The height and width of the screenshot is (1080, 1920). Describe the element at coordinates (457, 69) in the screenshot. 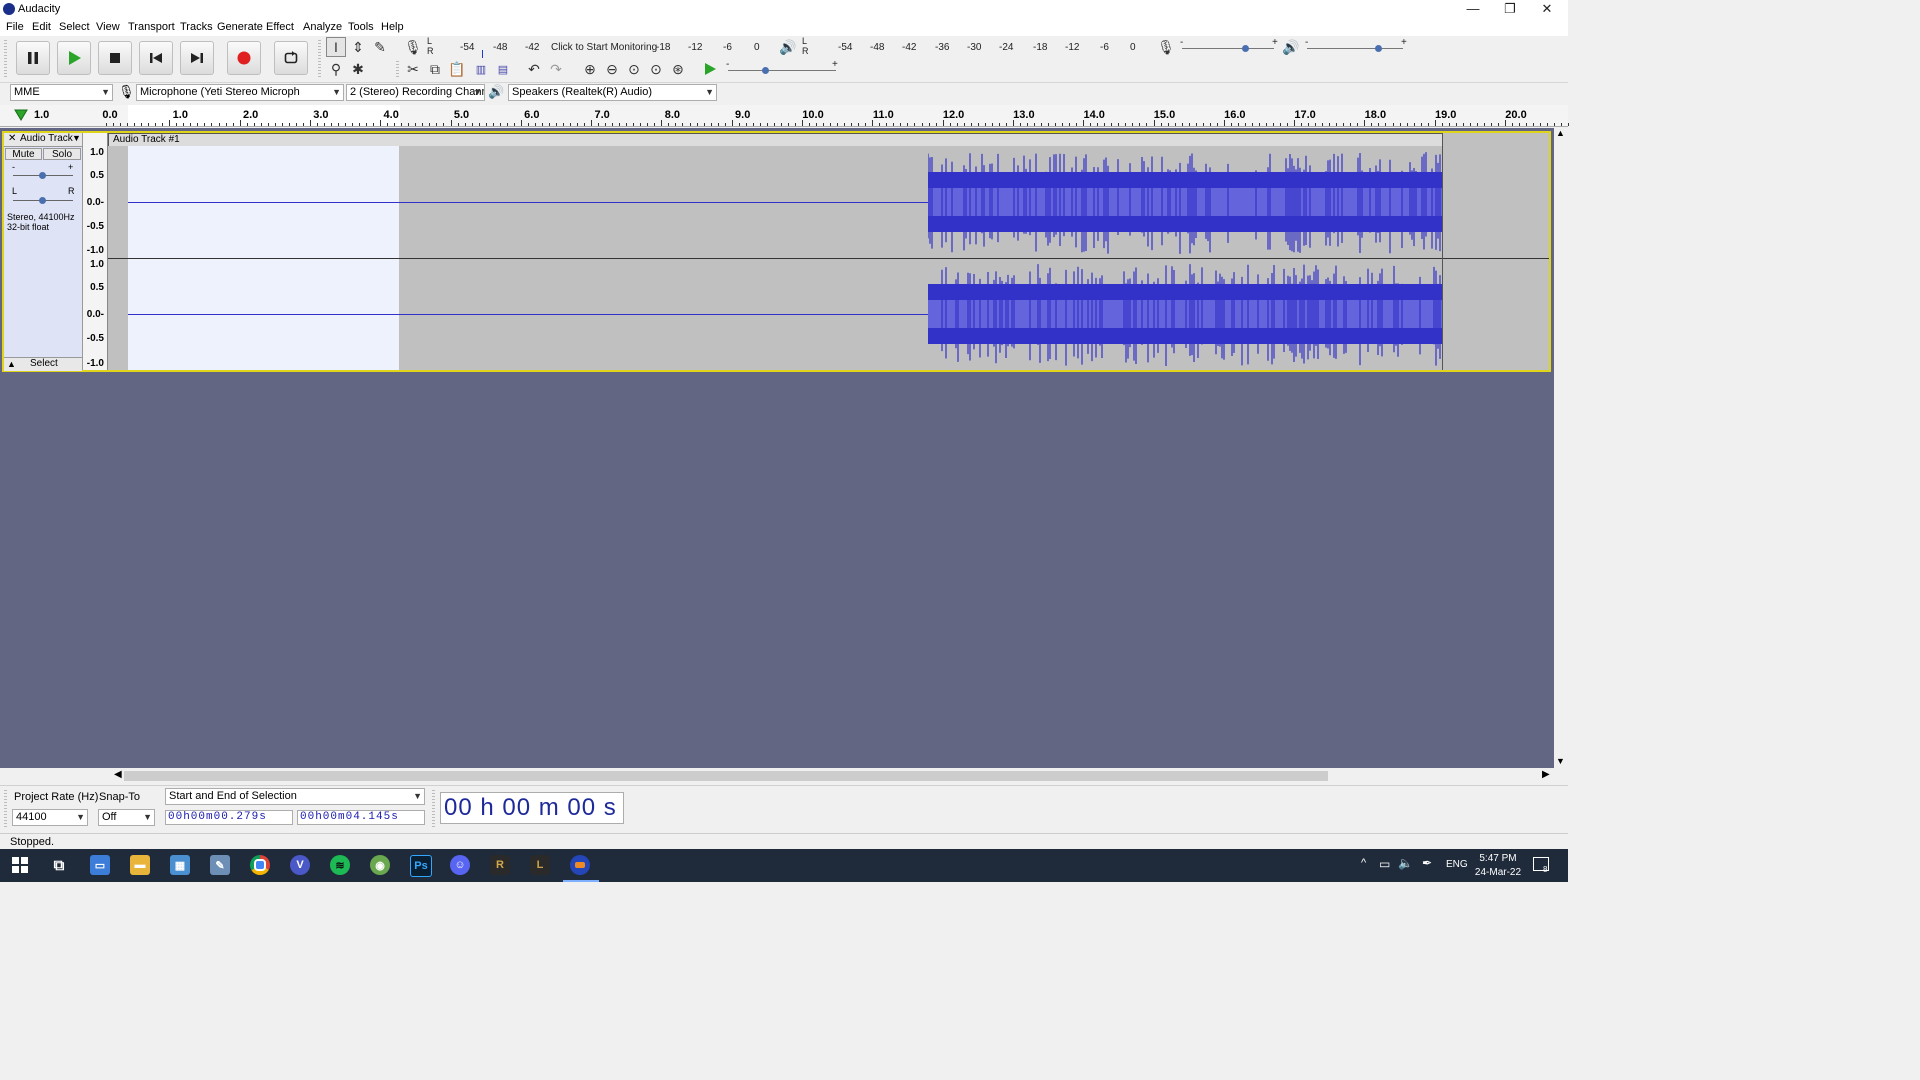

I see `paste-button: 📋` at that location.